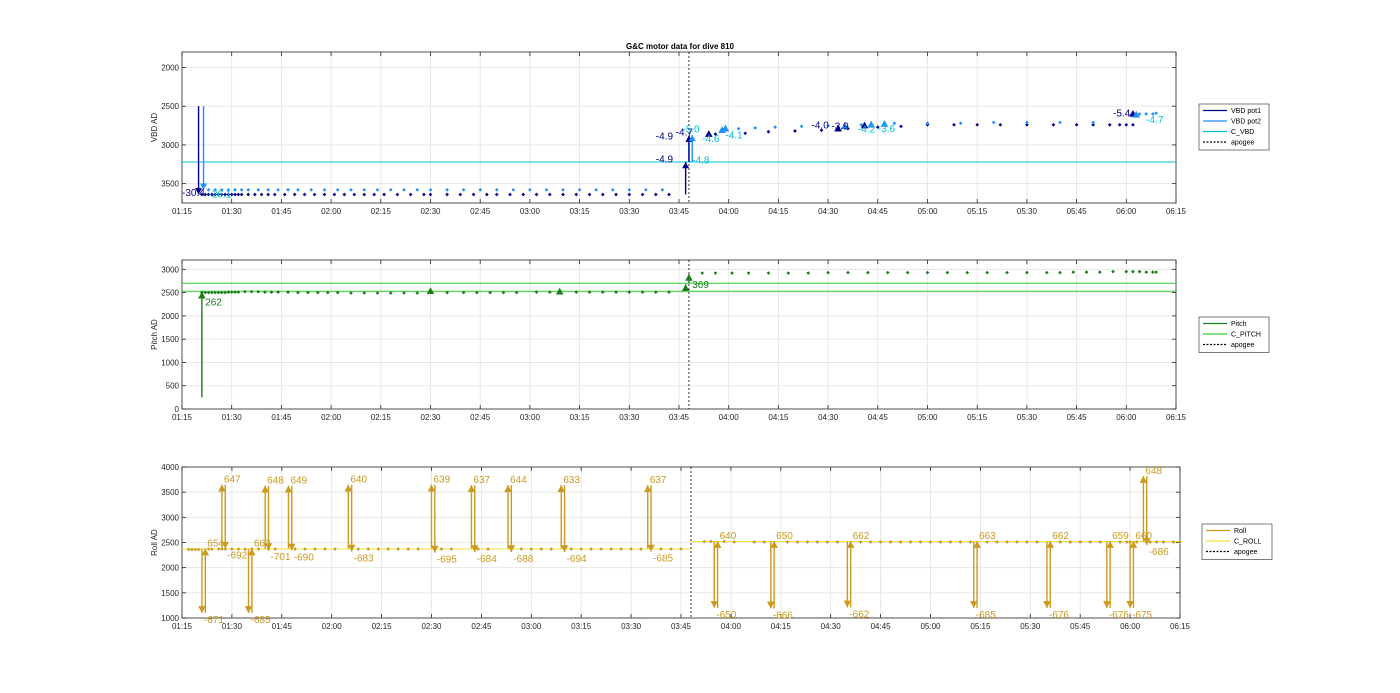  I want to click on move-annotation: -688, so click(523, 559).